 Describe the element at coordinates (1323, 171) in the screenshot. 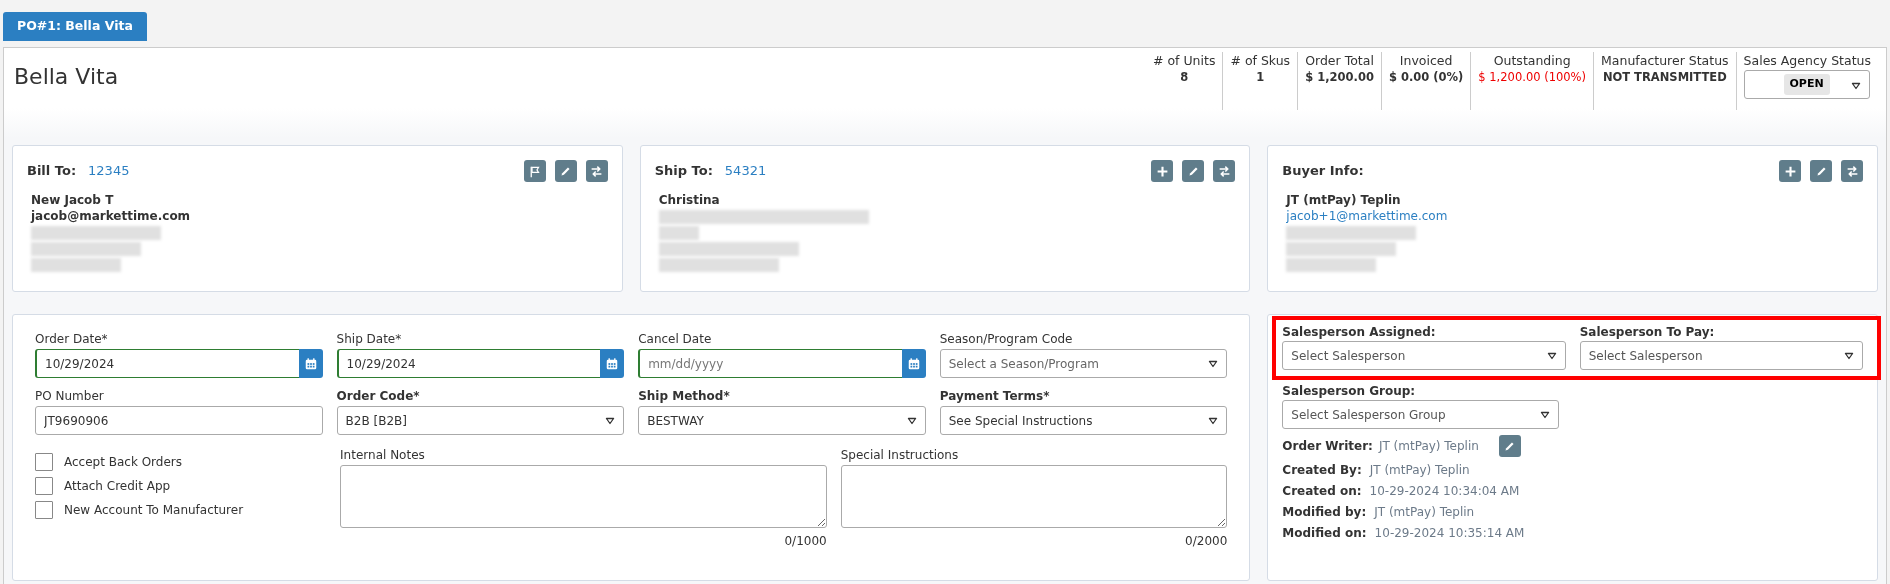

I see `card-title: Buyer Info:` at that location.